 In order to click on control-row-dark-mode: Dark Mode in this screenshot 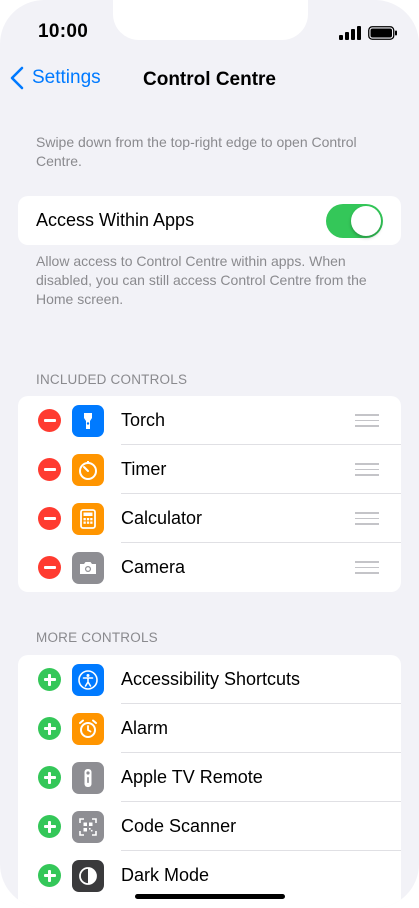, I will do `click(209, 875)`.